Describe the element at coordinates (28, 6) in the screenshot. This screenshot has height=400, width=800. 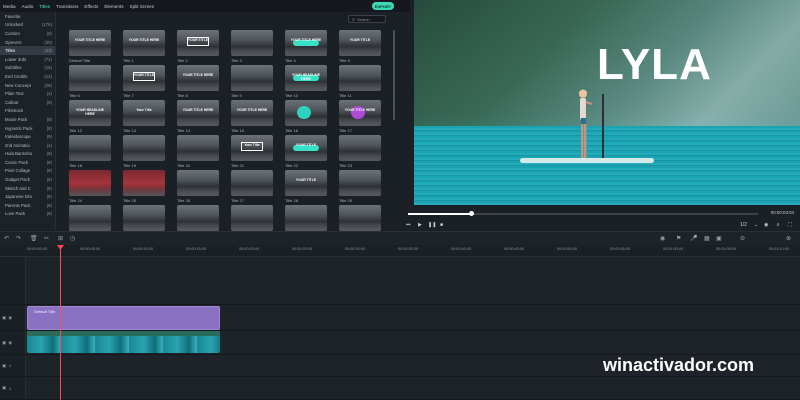
I see `tab-audio: Audio` at that location.